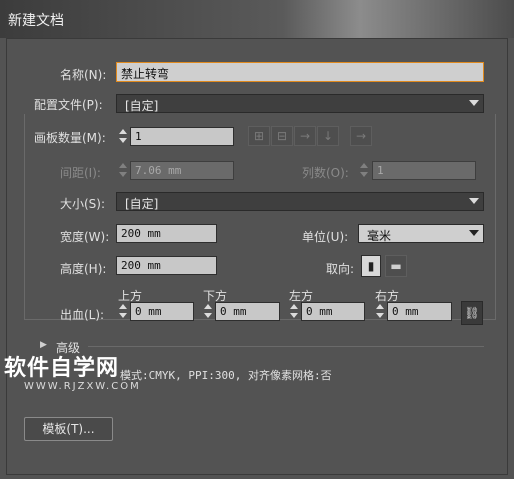 Image resolution: width=514 pixels, height=479 pixels. I want to click on profile-value: [自定], so click(142, 106).